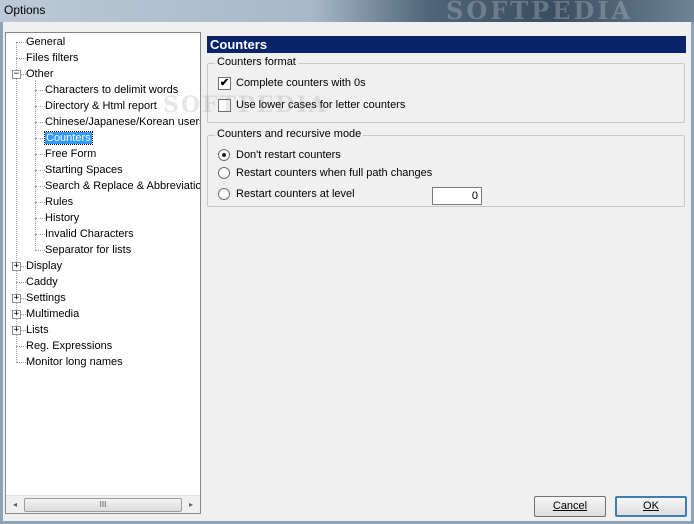  I want to click on restart-path-radio, so click(224, 173).